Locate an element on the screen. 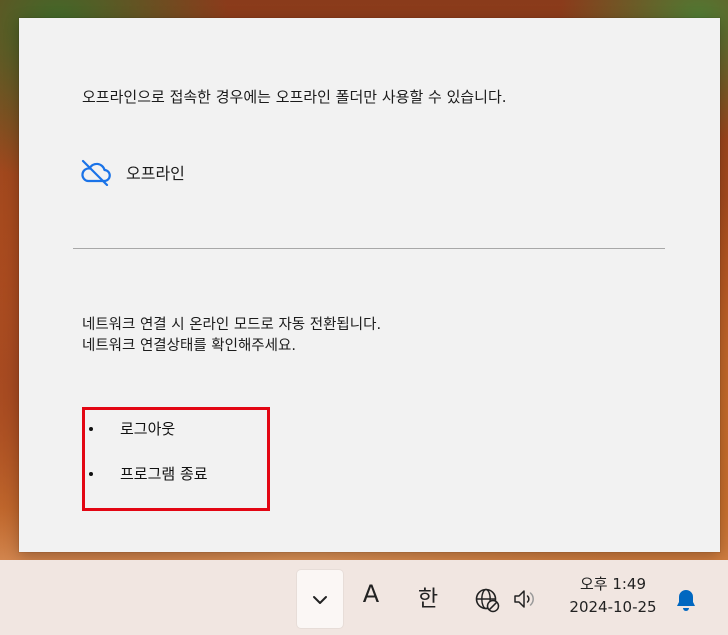  status-label: 오프라인 is located at coordinates (155, 173).